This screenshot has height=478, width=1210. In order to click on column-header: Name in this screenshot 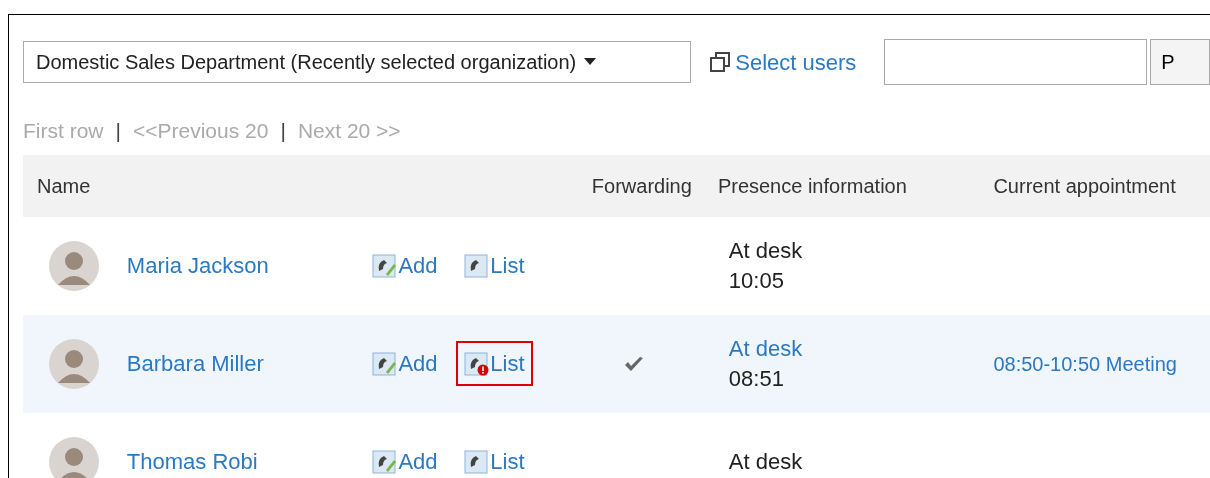, I will do `click(64, 185)`.